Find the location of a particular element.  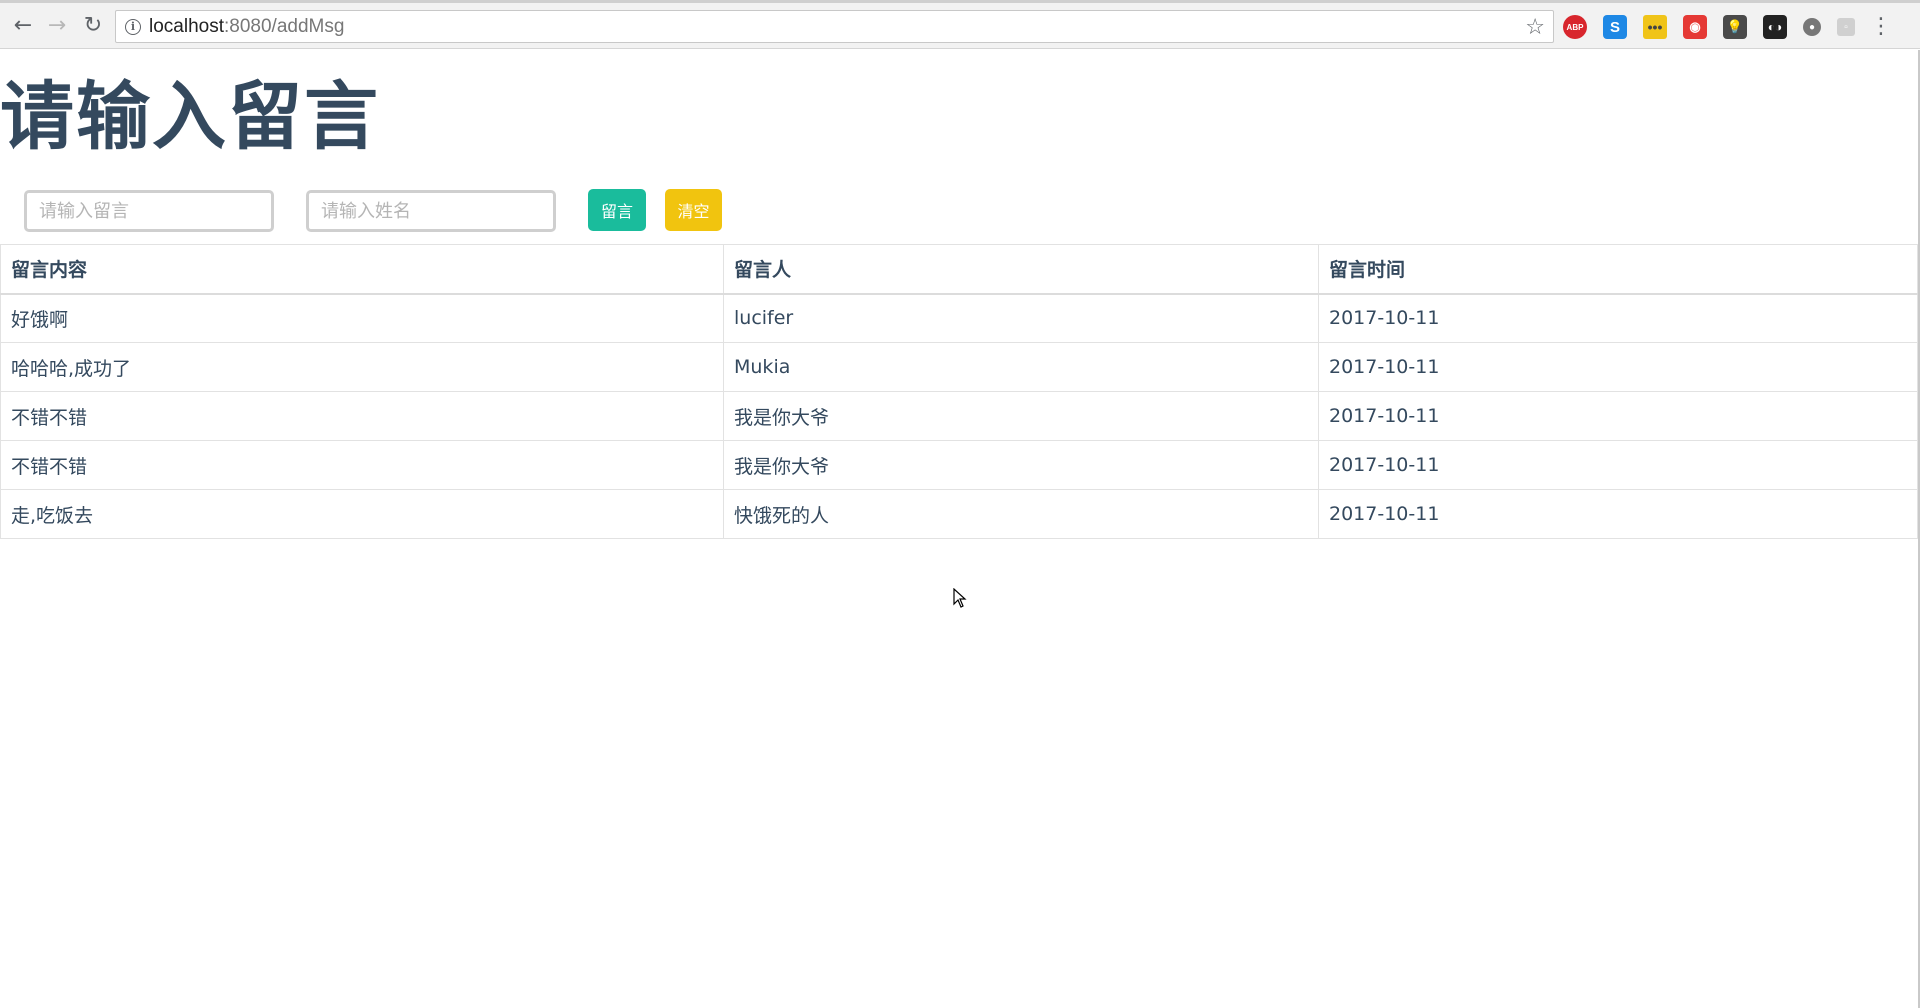

header-content: 留言内容 is located at coordinates (362, 269).